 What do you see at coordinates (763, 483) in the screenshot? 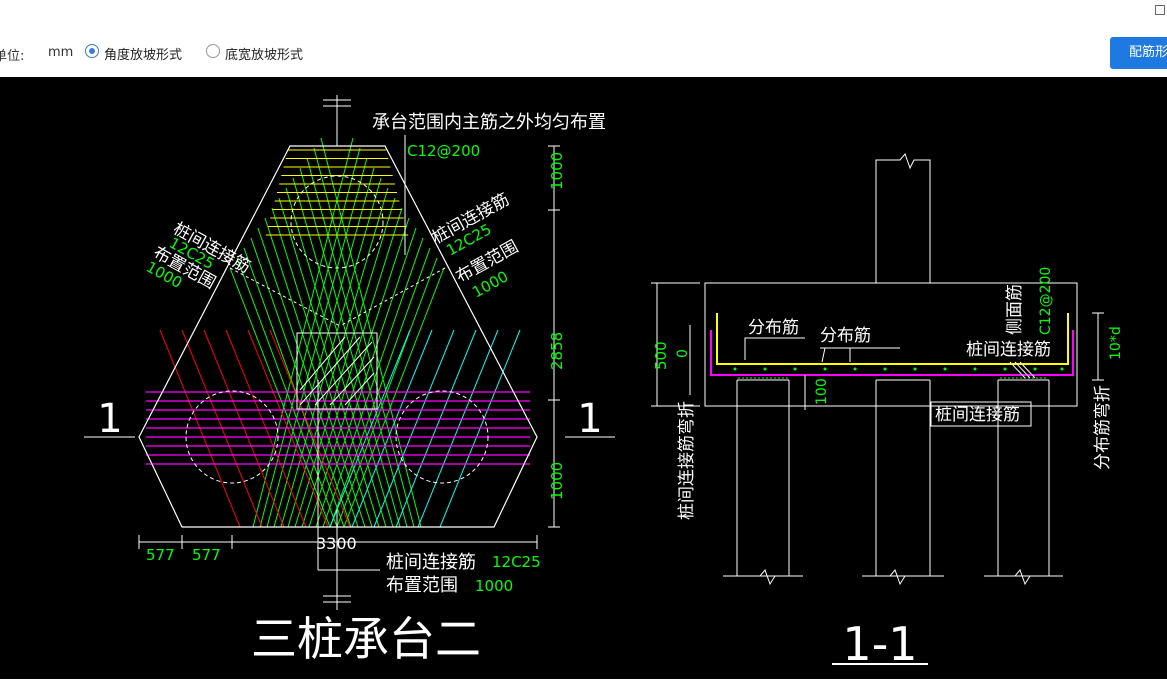
I see `section-pile-left` at bounding box center [763, 483].